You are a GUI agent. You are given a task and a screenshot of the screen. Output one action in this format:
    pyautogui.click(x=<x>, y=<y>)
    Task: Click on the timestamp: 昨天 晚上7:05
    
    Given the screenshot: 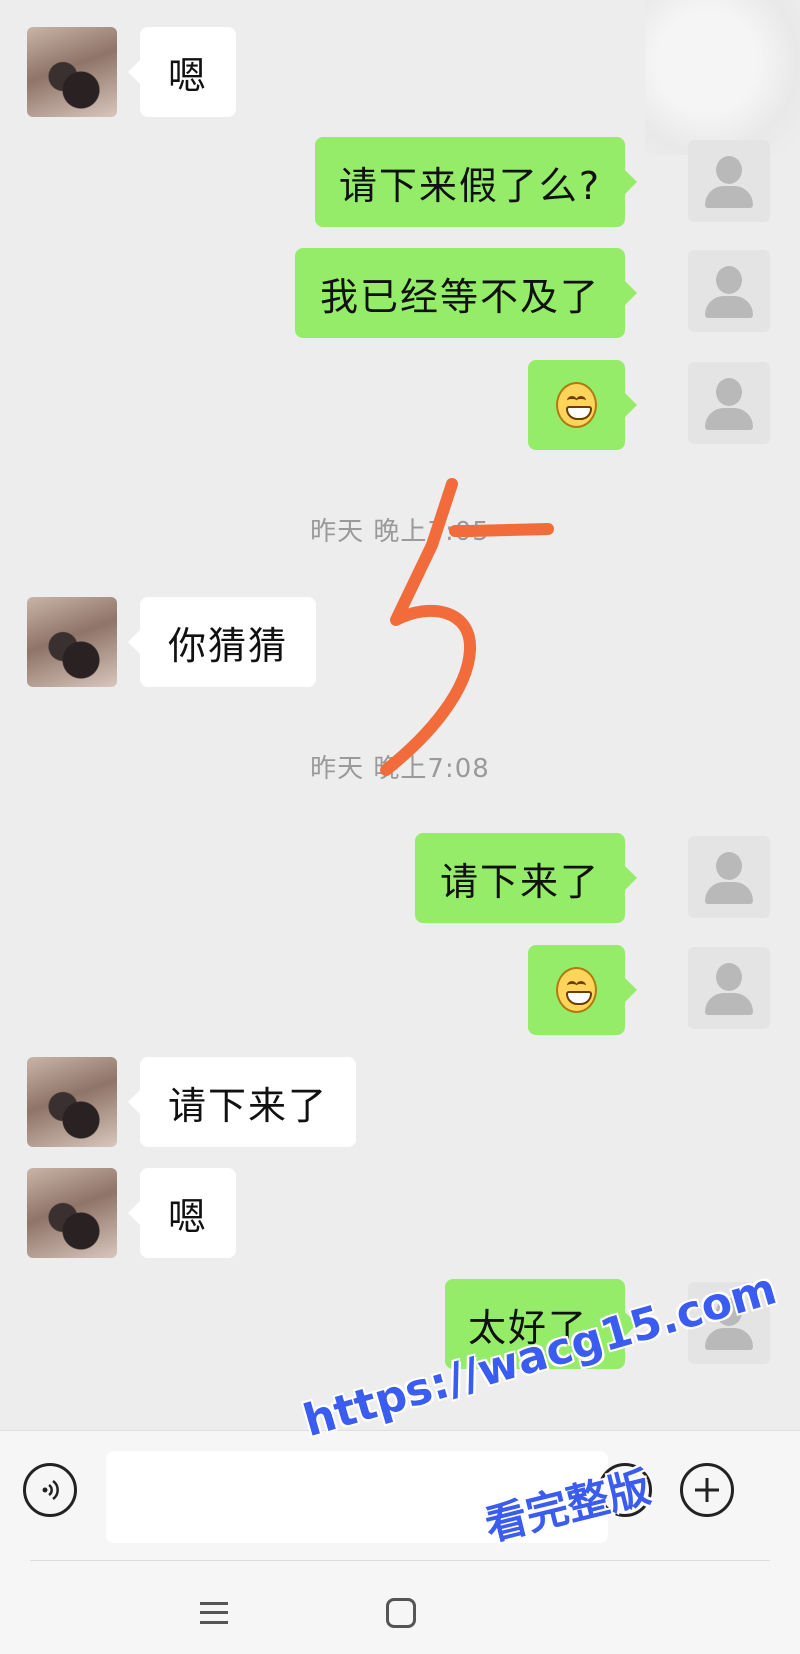 What is the action you would take?
    pyautogui.click(x=400, y=532)
    